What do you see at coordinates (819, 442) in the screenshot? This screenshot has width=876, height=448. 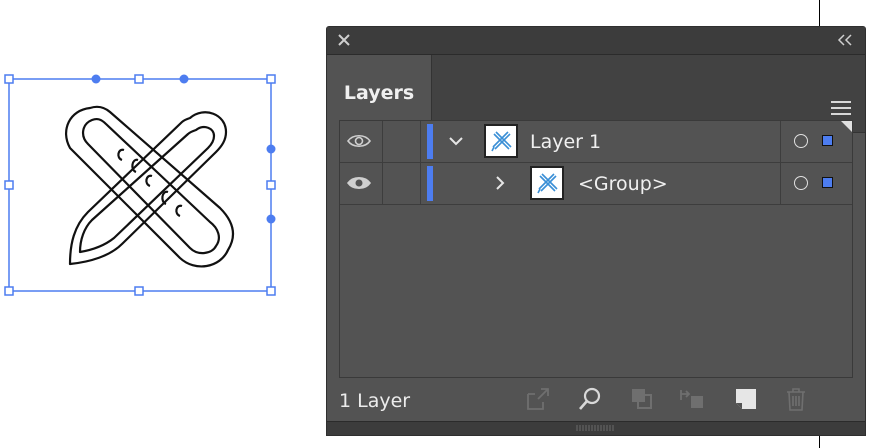 I see `guide-line-bottom` at bounding box center [819, 442].